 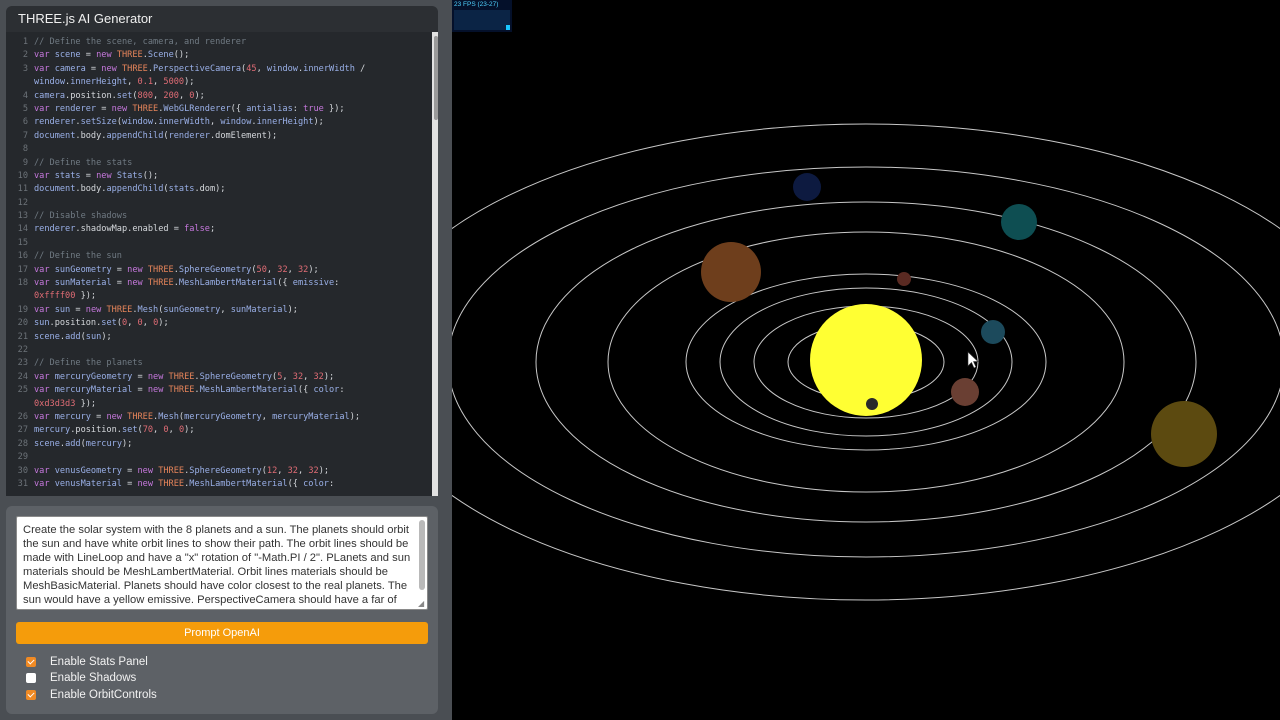 What do you see at coordinates (993, 332) in the screenshot?
I see `planet-earth` at bounding box center [993, 332].